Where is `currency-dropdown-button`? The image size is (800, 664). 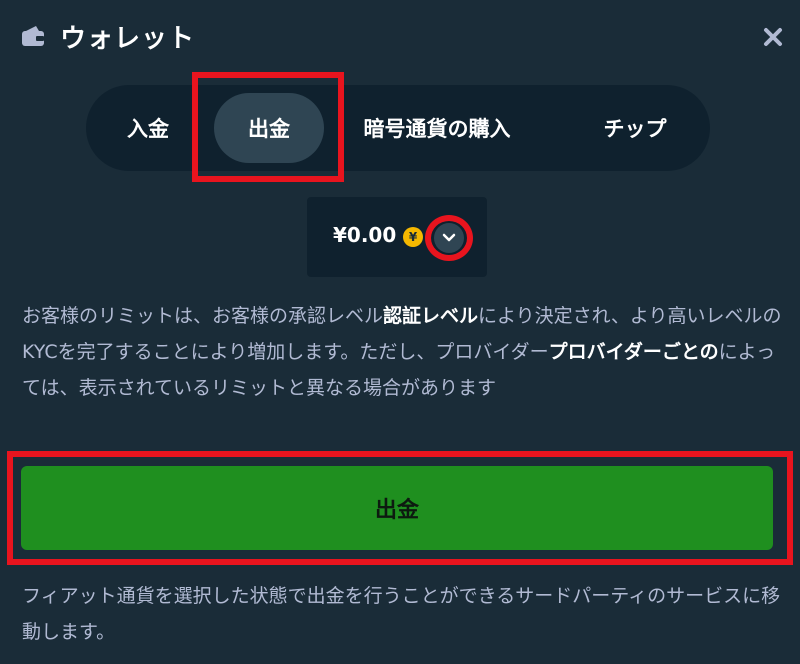
currency-dropdown-button is located at coordinates (449, 238).